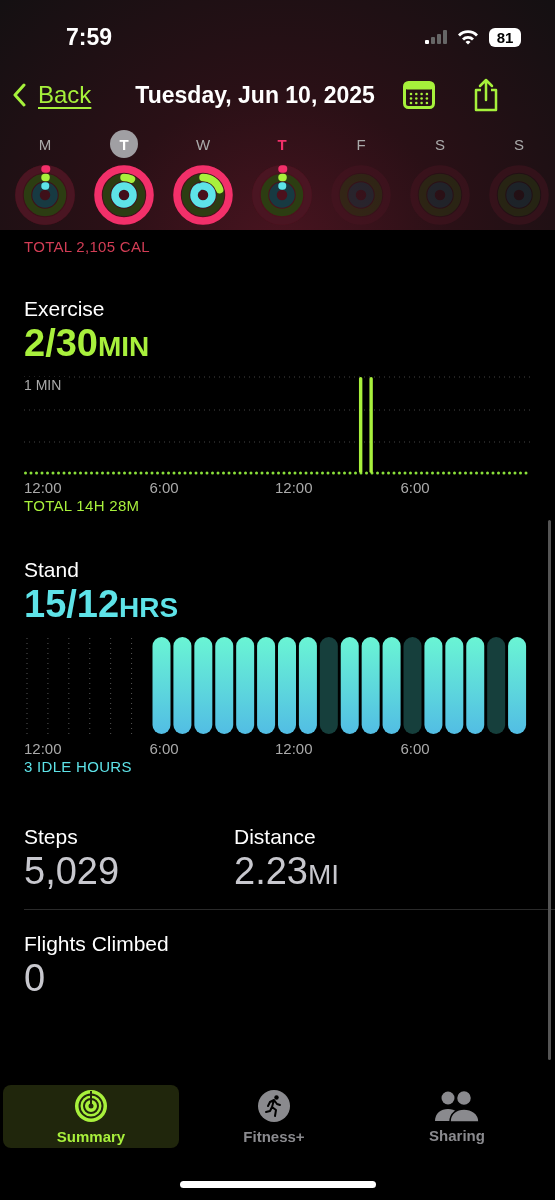  Describe the element at coordinates (282, 144) in the screenshot. I see `weekday-button: T` at that location.